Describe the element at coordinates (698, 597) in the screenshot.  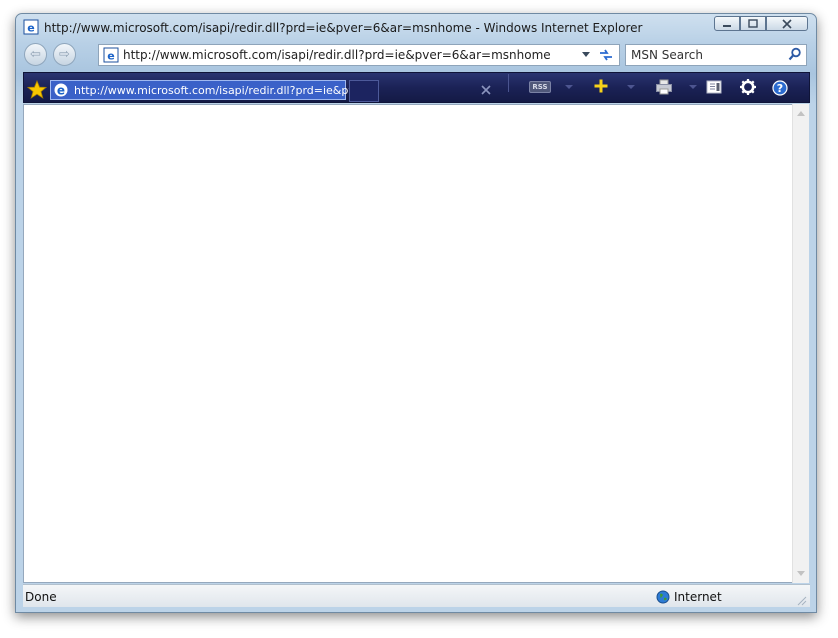
I see `security-zone-label: Internet` at that location.